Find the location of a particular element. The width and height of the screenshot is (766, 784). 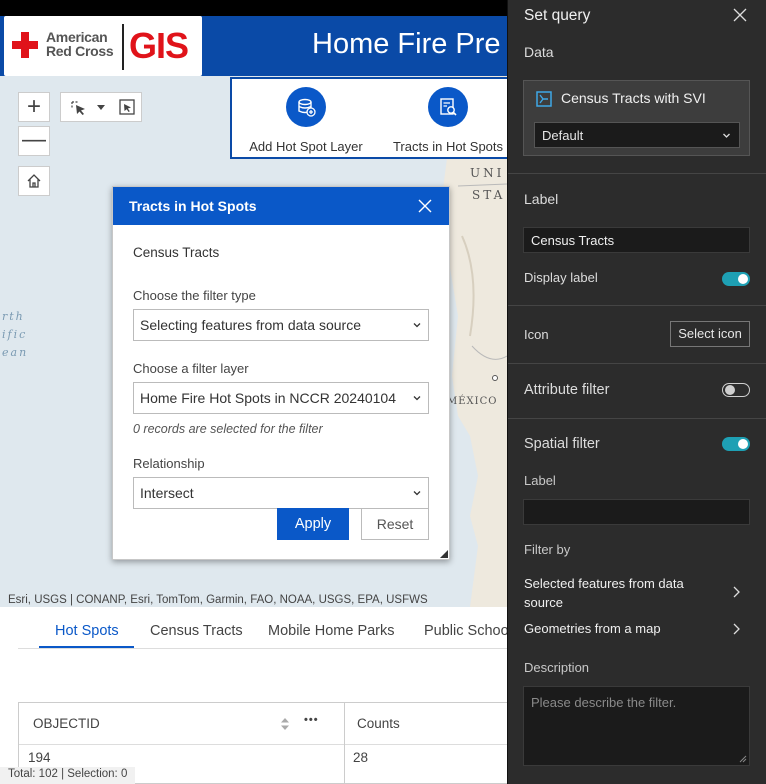

spatial-label-input is located at coordinates (636, 512).